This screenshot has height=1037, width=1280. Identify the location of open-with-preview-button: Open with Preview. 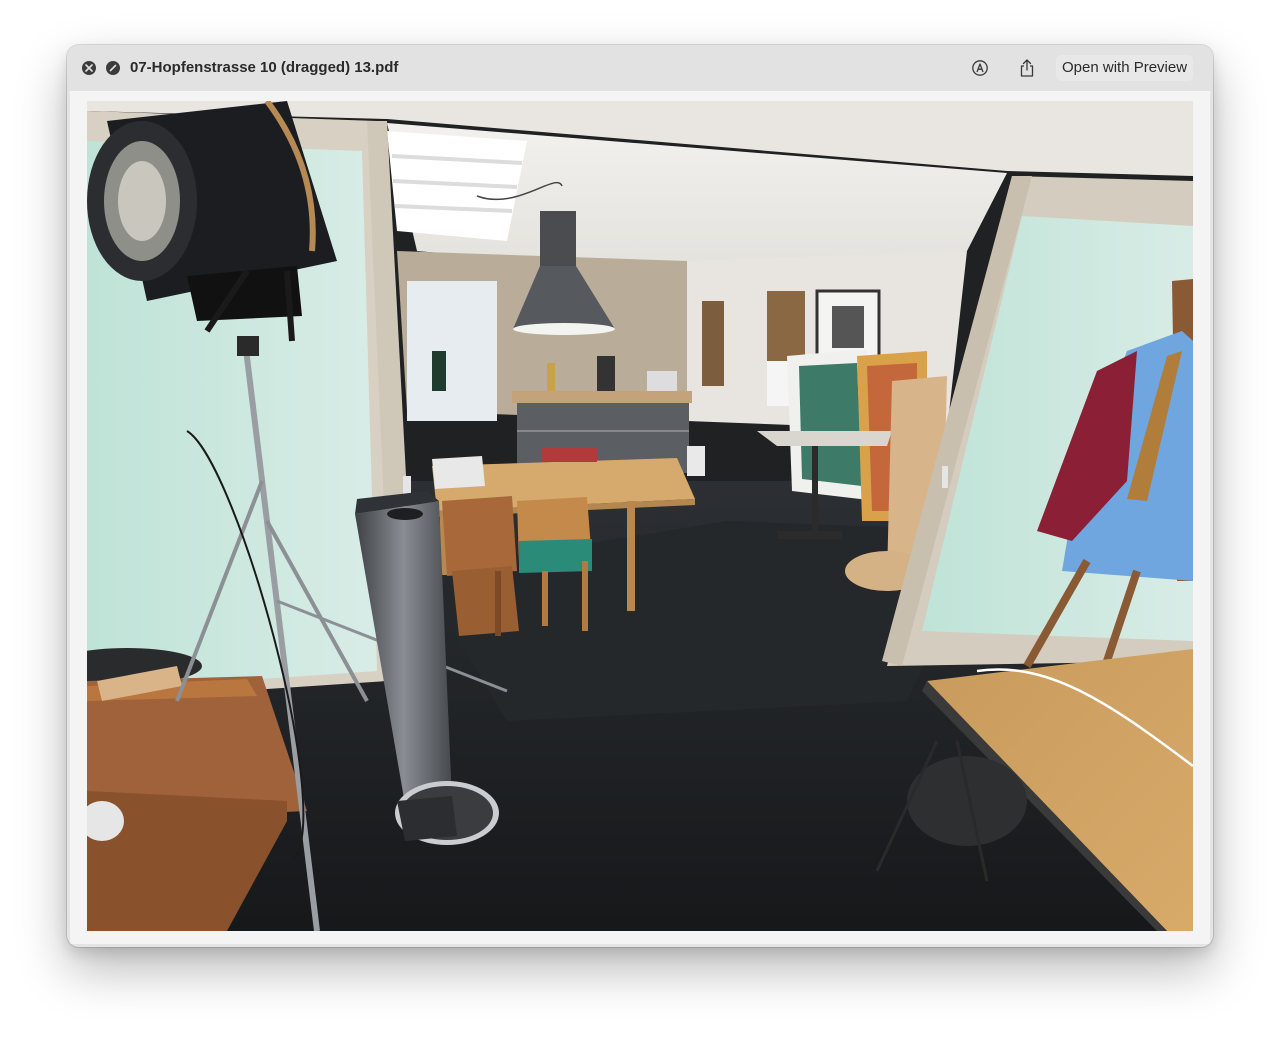
(1125, 68).